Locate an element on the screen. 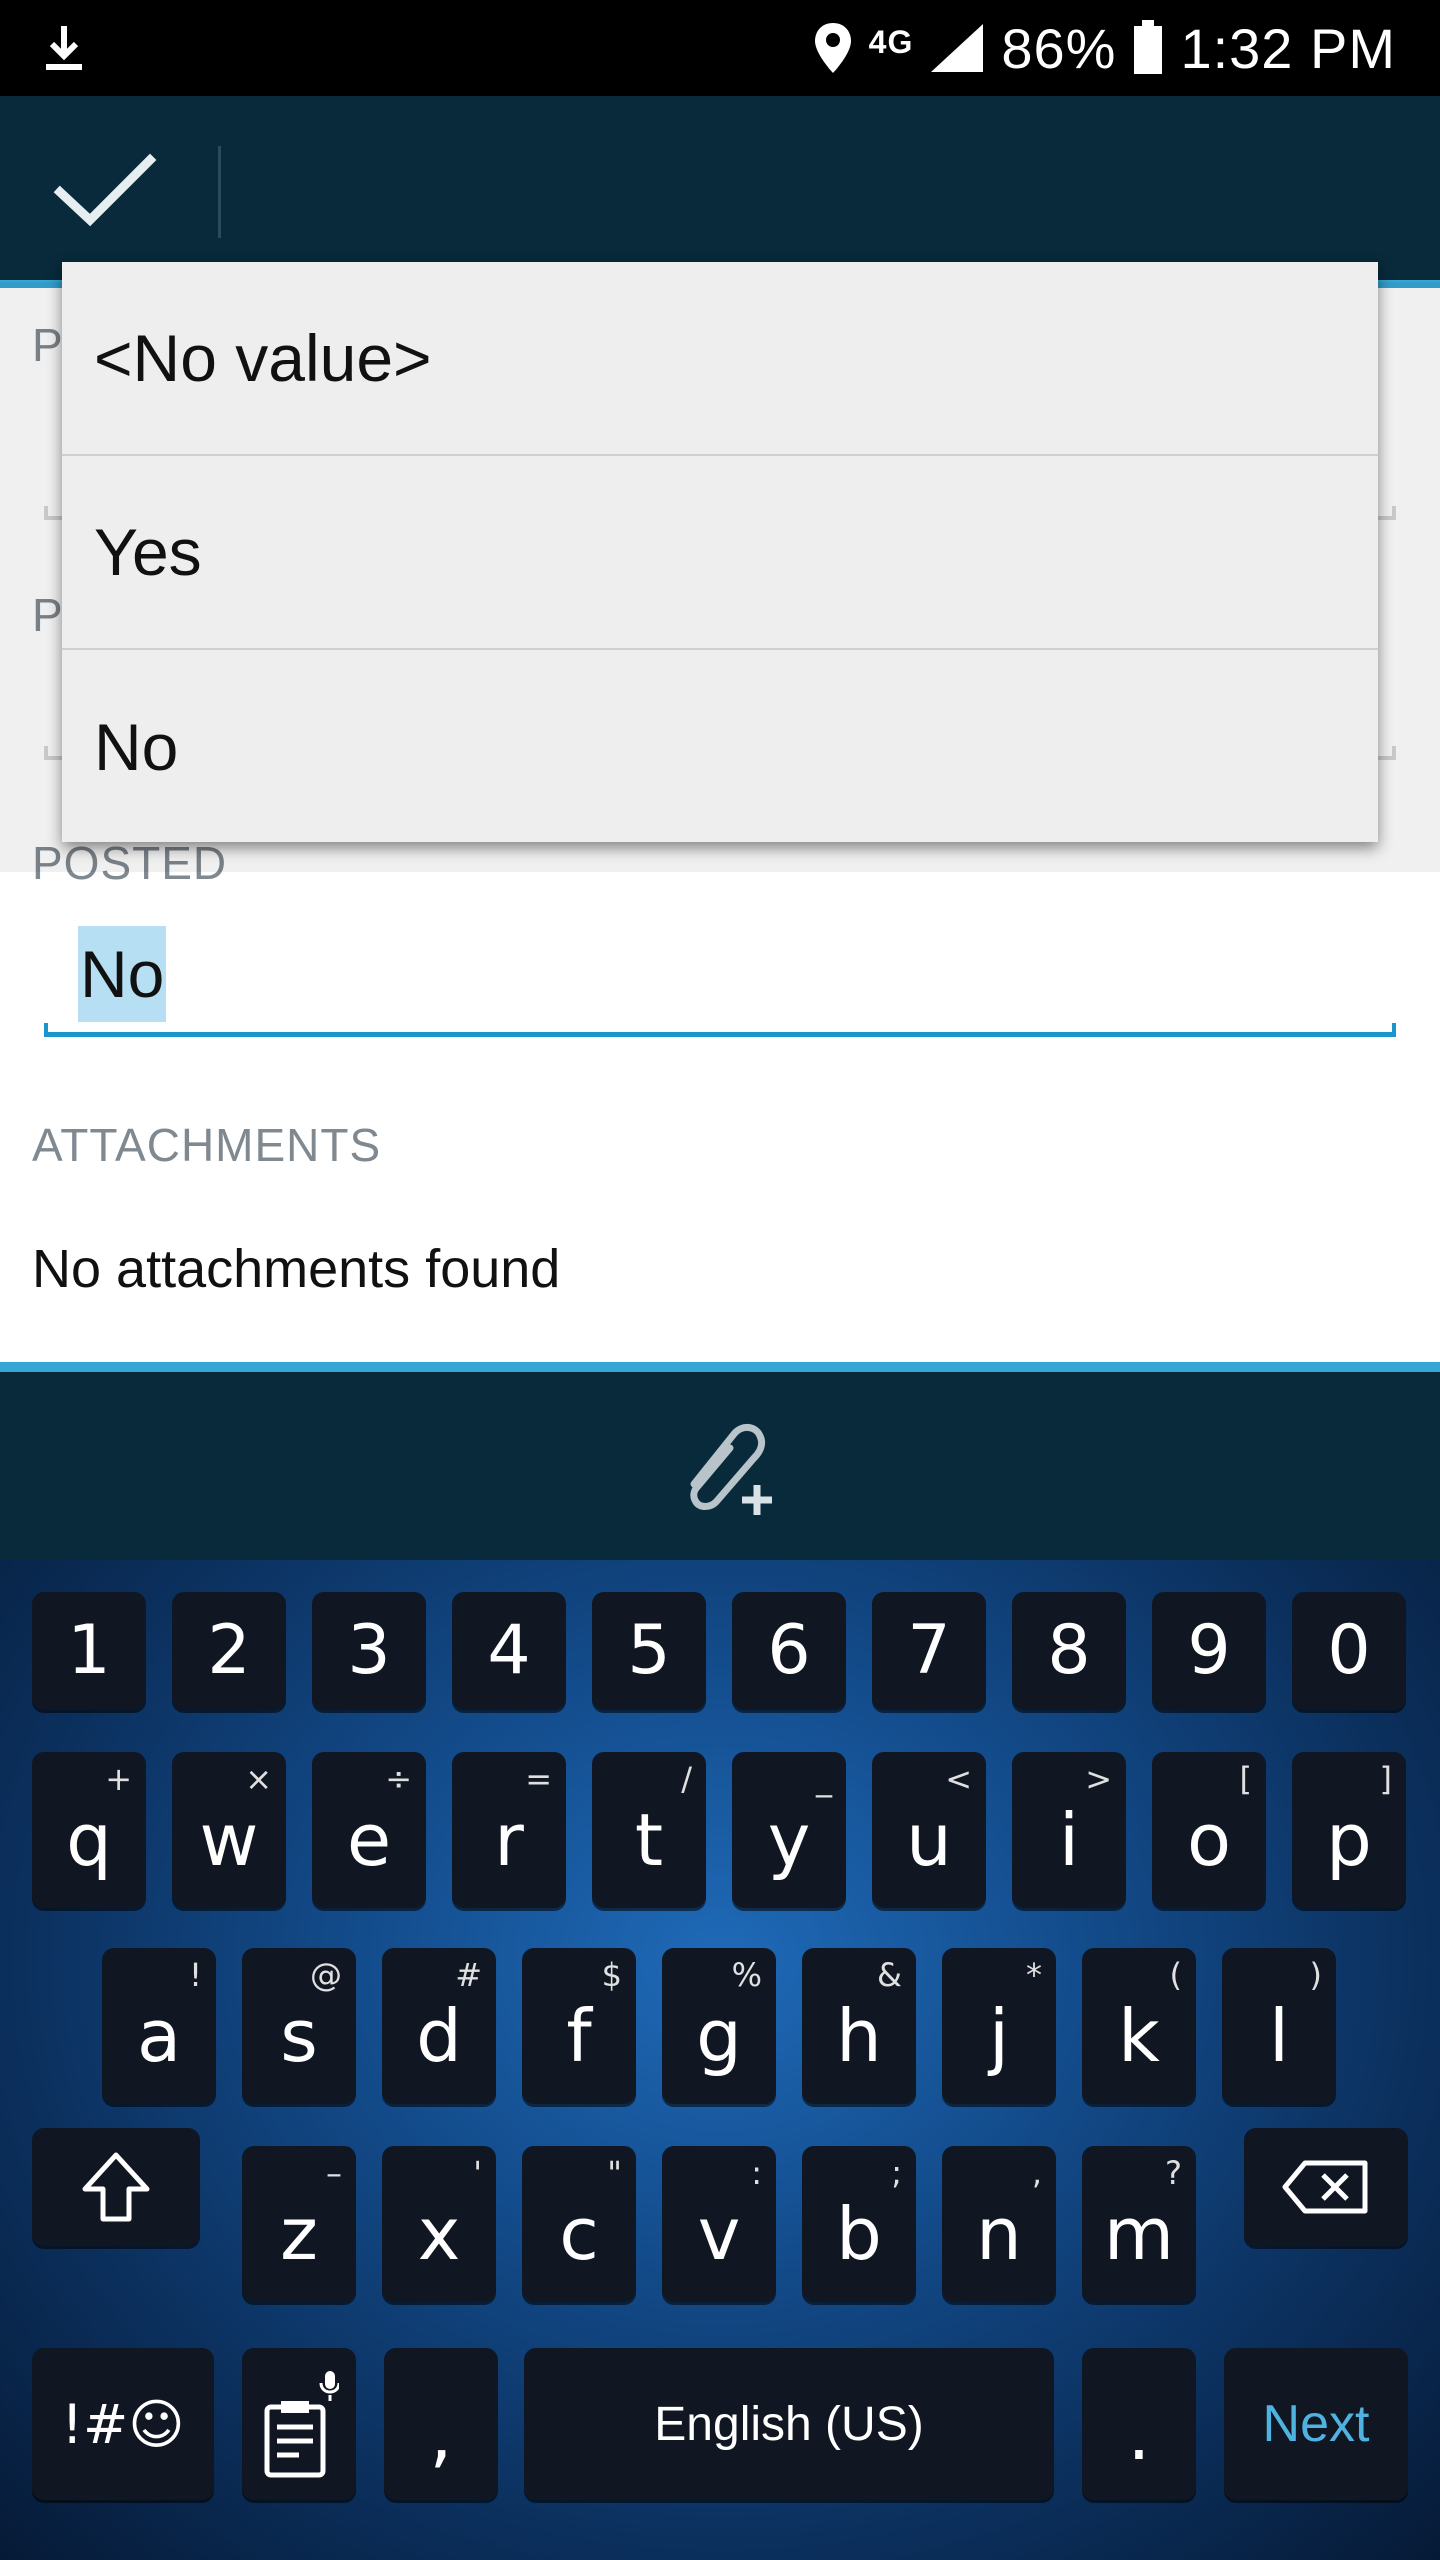  key-alt-label: ] is located at coordinates (1385, 1779).